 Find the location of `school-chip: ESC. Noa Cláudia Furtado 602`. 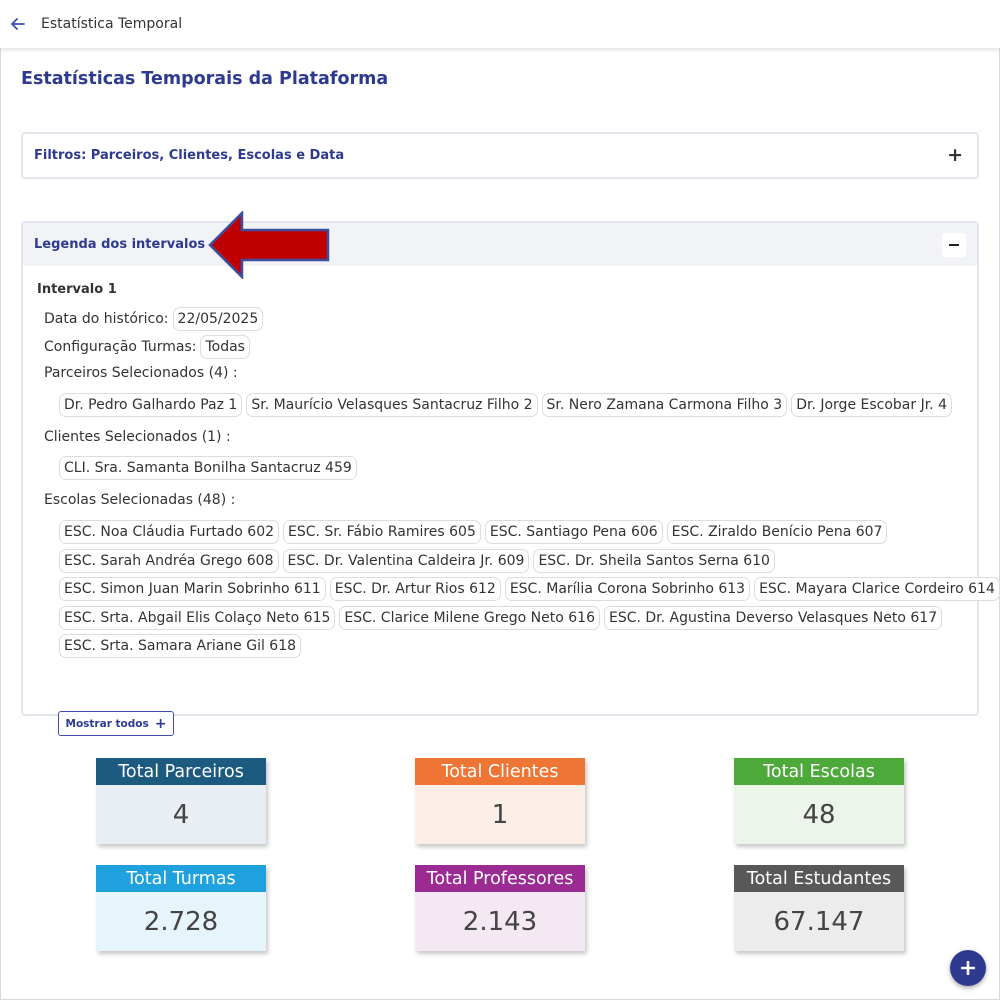

school-chip: ESC. Noa Cláudia Furtado 602 is located at coordinates (169, 532).